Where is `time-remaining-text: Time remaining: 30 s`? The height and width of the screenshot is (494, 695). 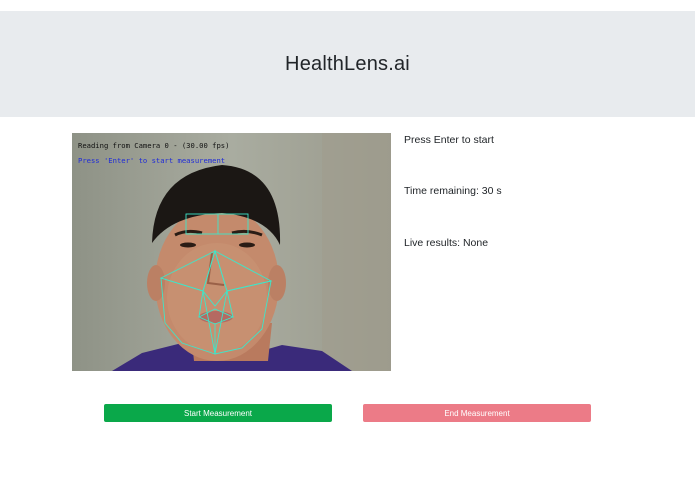
time-remaining-text: Time remaining: 30 s is located at coordinates (453, 191).